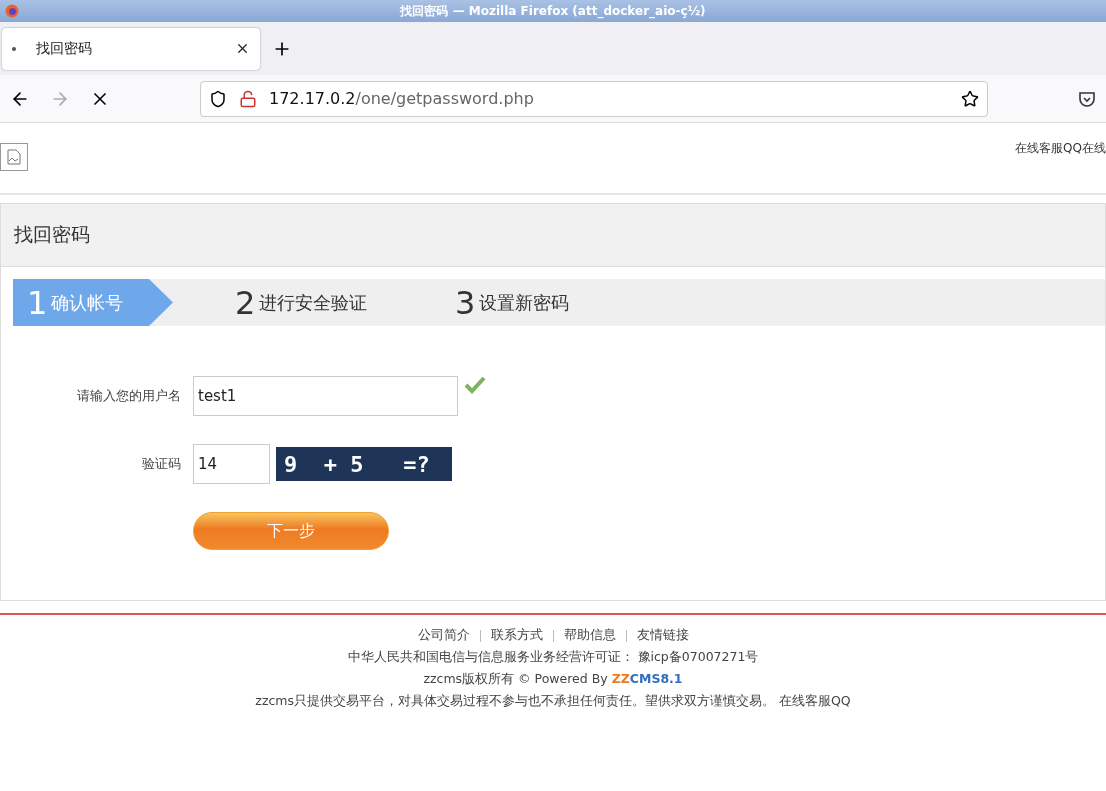 This screenshot has height=791, width=1106. What do you see at coordinates (553, 657) in the screenshot?
I see `license-text: 中华人民共和国电信与信息服务业务经营许可证： 豫icp备07007271号` at bounding box center [553, 657].